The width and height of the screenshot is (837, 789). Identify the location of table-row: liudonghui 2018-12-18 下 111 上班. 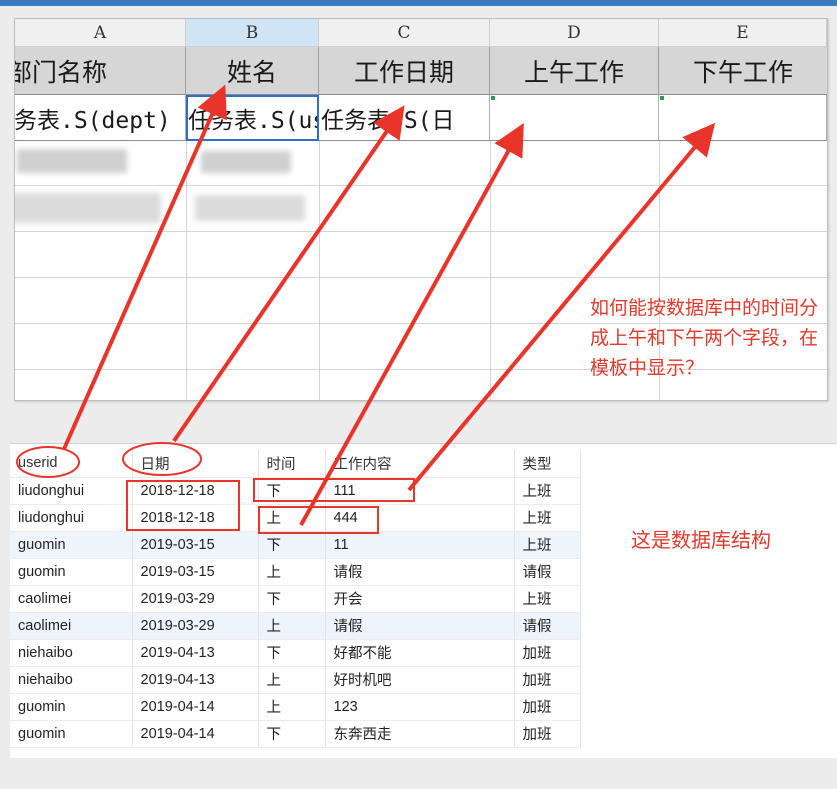
(295, 491).